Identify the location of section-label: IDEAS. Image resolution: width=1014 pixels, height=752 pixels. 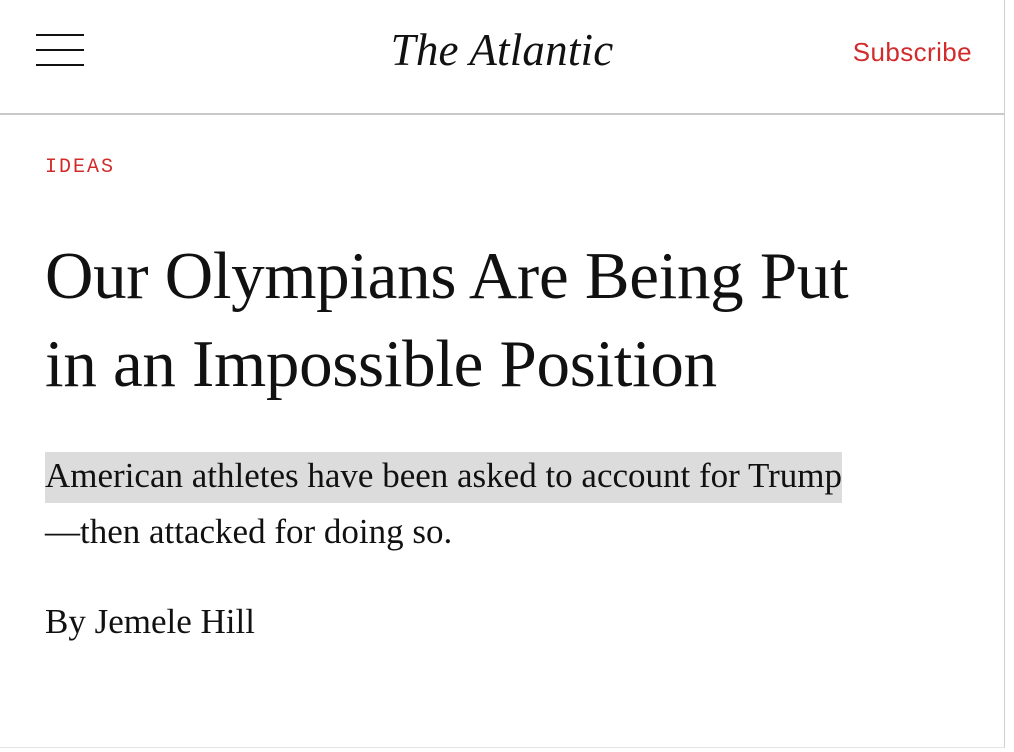
(80, 168).